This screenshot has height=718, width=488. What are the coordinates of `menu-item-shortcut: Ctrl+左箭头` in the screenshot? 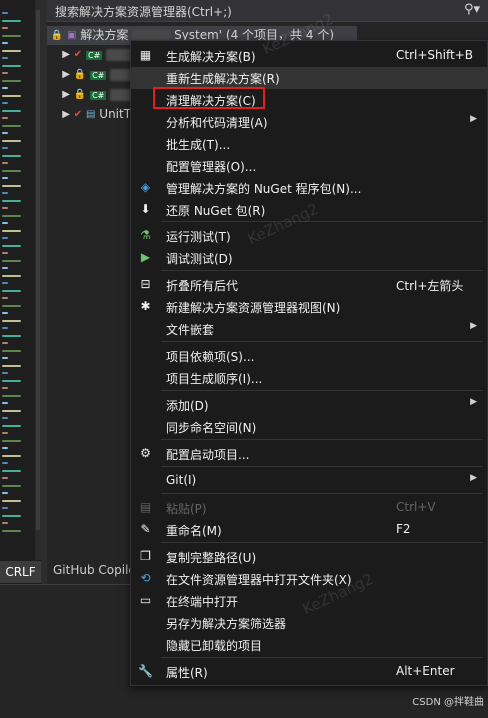 It's located at (430, 286).